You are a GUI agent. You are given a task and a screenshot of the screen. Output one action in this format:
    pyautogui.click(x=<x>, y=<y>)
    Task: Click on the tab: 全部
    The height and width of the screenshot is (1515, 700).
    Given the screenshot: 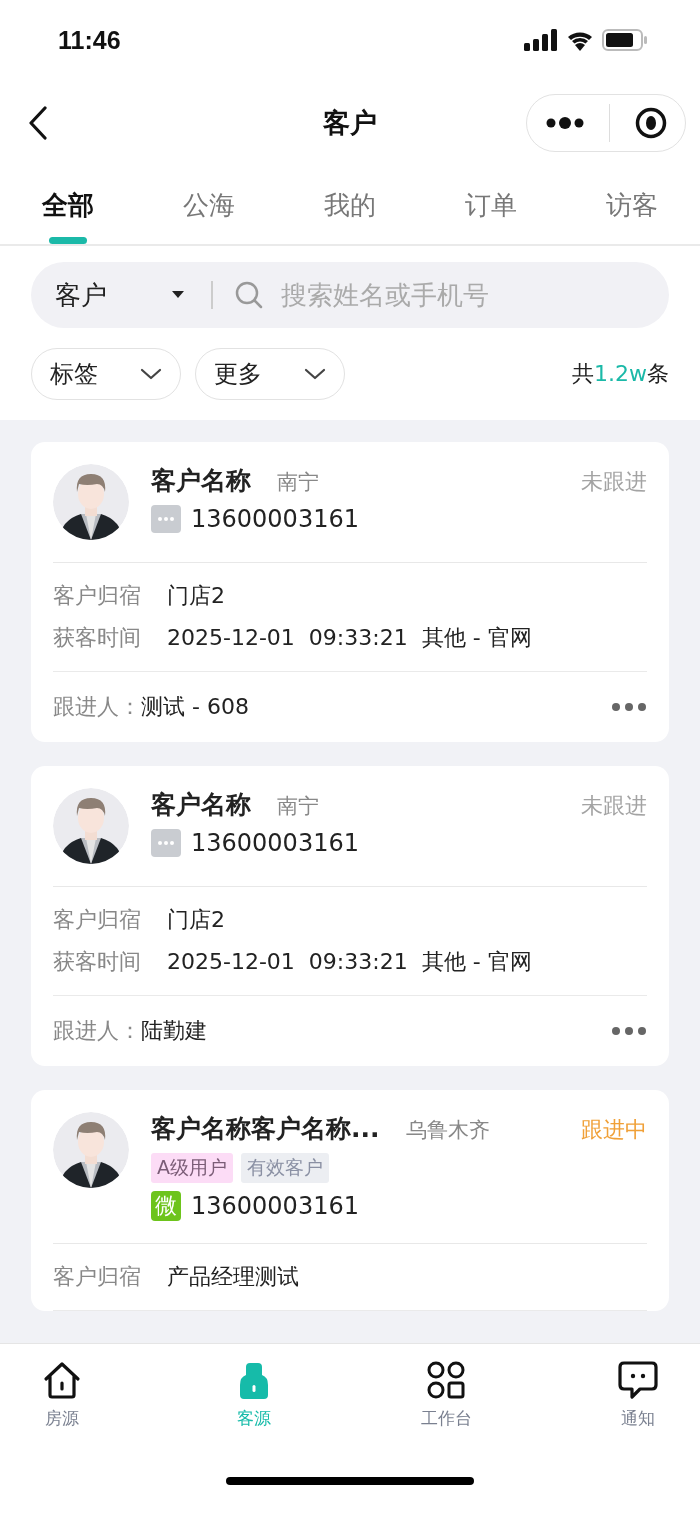 What is the action you would take?
    pyautogui.click(x=68, y=205)
    